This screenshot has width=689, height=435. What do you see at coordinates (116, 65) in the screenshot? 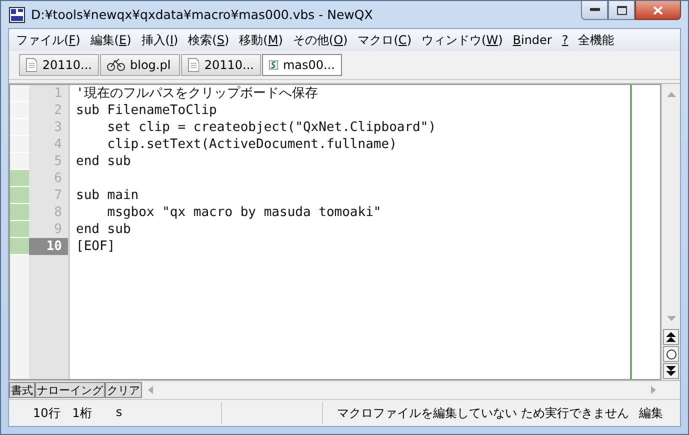
I see `bicycle-icon` at bounding box center [116, 65].